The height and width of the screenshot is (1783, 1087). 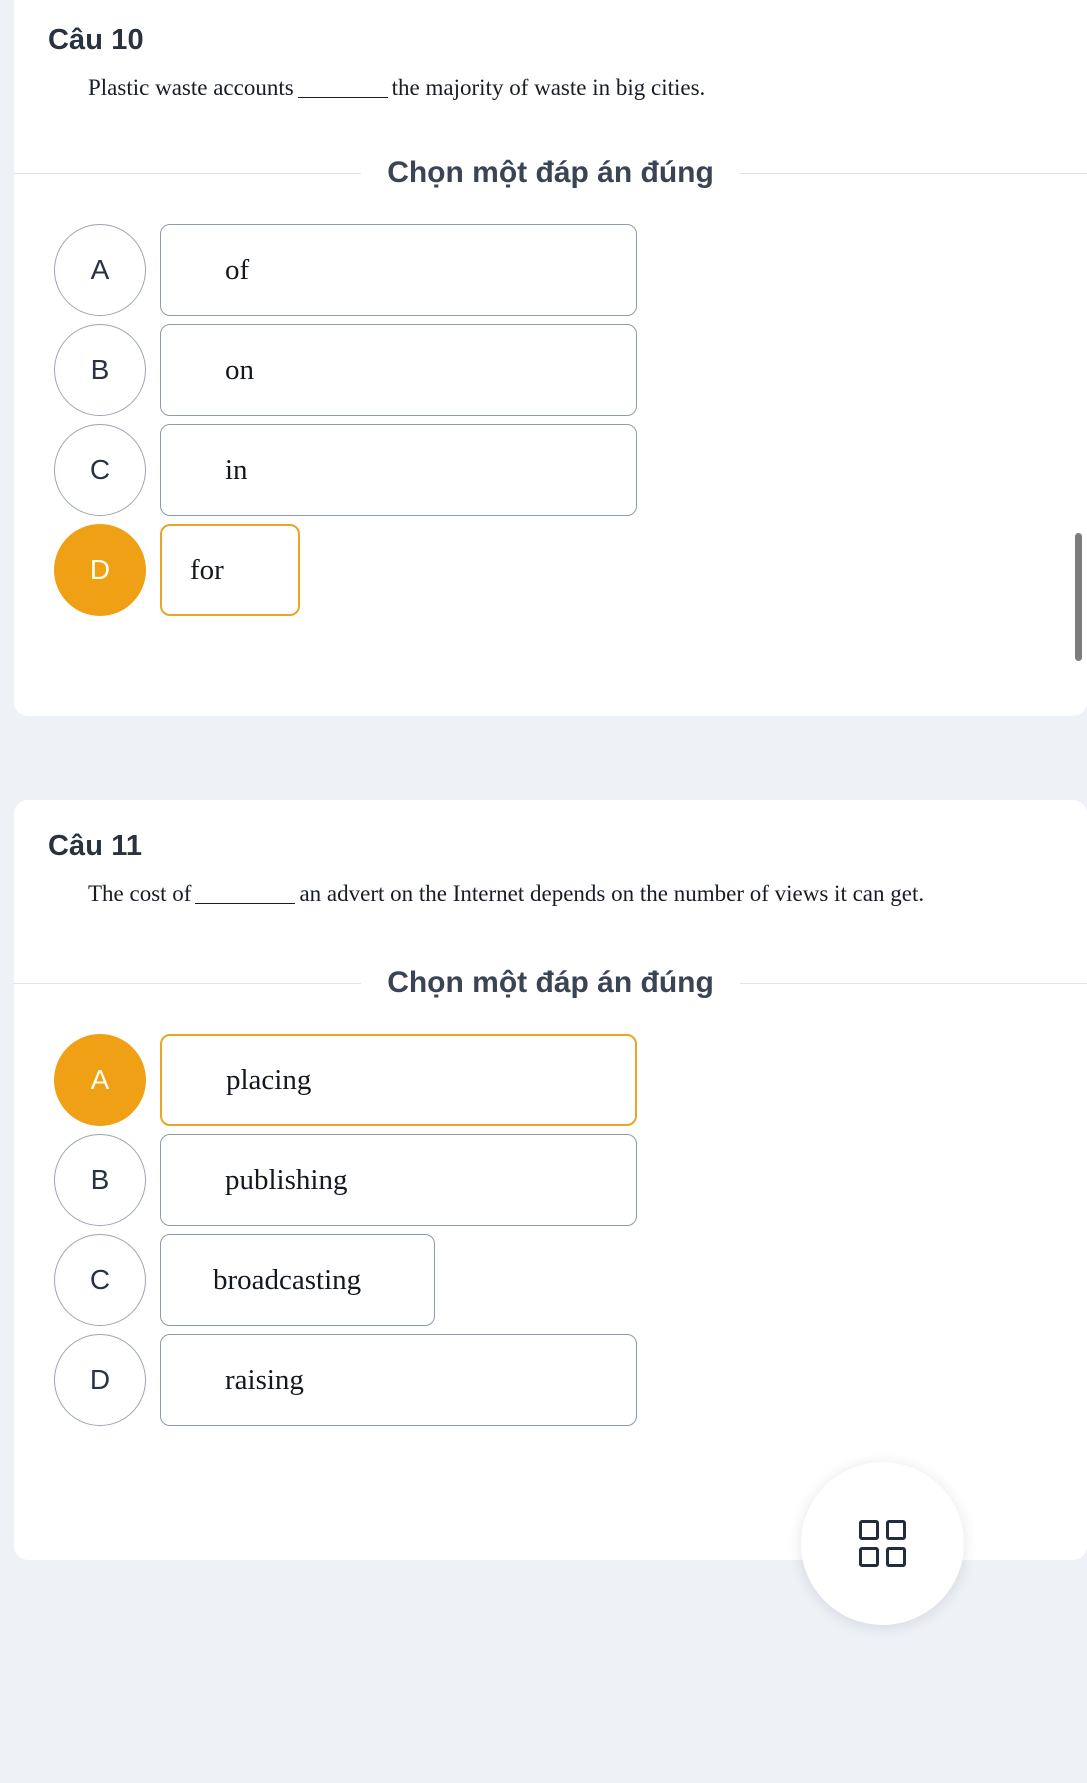 I want to click on option-badge-b-10: B, so click(x=100, y=370).